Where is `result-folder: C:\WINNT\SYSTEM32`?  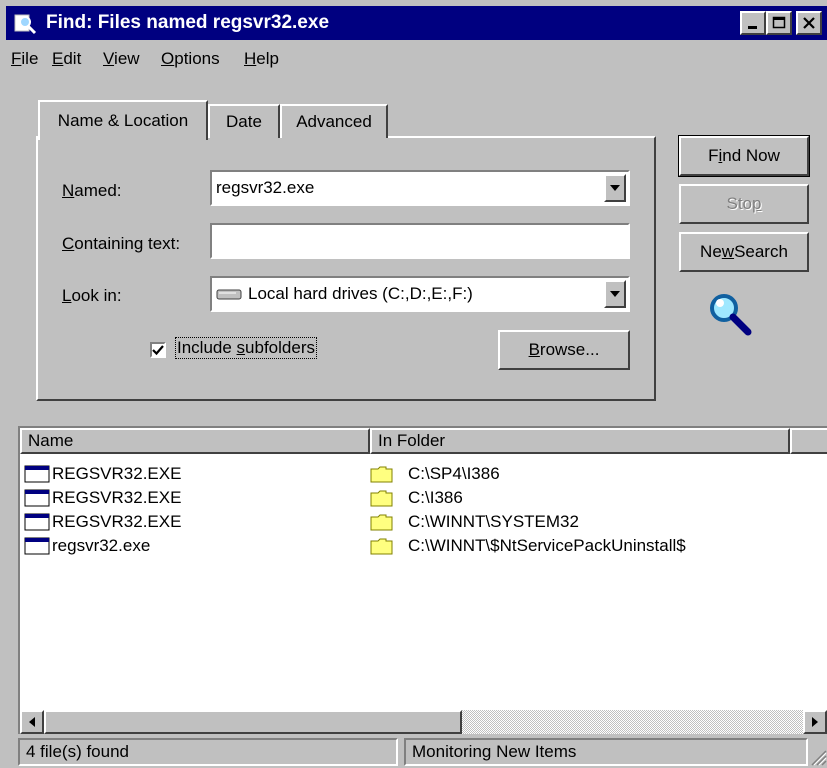 result-folder: C:\WINNT\SYSTEM32 is located at coordinates (493, 521).